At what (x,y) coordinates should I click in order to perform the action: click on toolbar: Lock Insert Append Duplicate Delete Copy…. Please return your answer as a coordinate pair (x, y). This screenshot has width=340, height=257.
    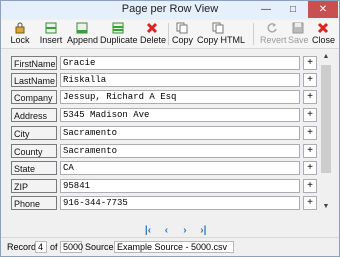
    Looking at the image, I should click on (170, 34).